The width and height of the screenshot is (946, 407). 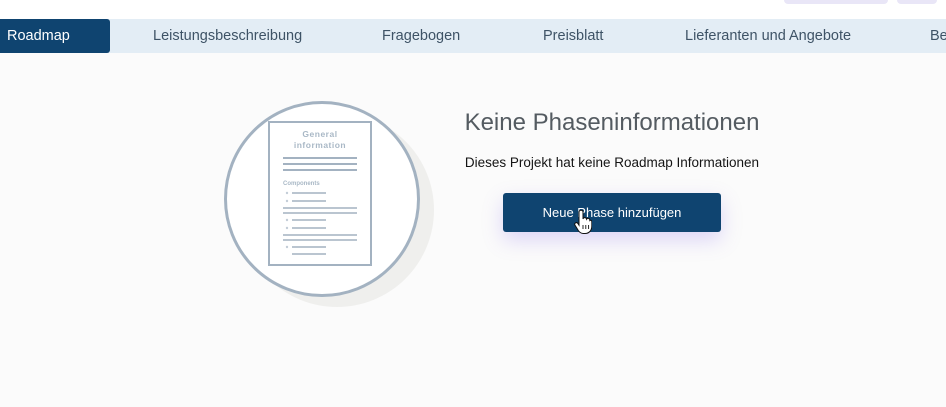 I want to click on tab-roadmap: Roadmap, so click(x=55, y=36).